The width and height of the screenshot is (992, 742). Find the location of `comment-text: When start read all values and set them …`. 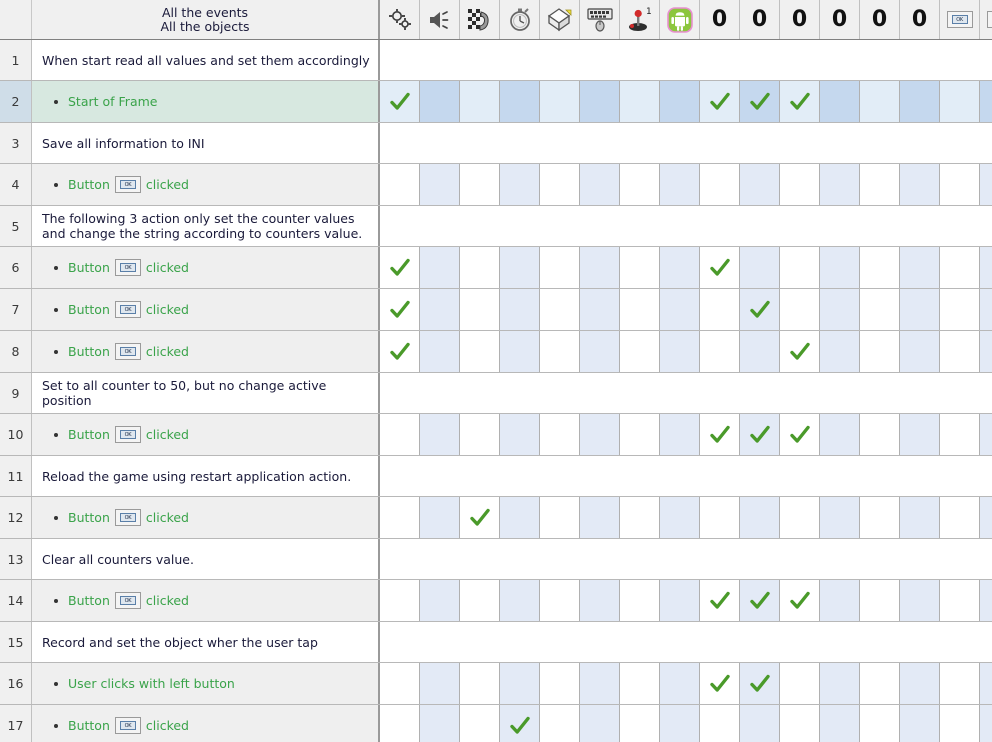

comment-text: When start read all values and set them … is located at coordinates (206, 60).